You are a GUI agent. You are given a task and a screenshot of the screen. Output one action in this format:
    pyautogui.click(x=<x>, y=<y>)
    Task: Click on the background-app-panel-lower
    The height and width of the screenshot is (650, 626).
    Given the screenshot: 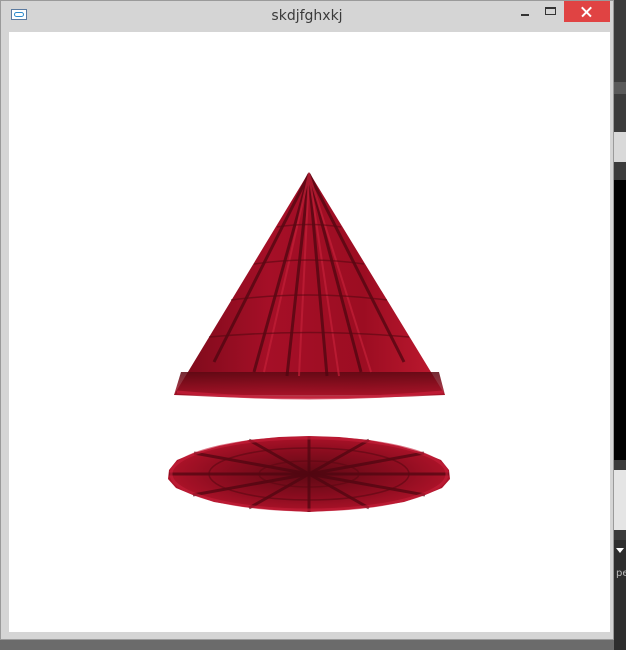 What is the action you would take?
    pyautogui.click(x=620, y=500)
    